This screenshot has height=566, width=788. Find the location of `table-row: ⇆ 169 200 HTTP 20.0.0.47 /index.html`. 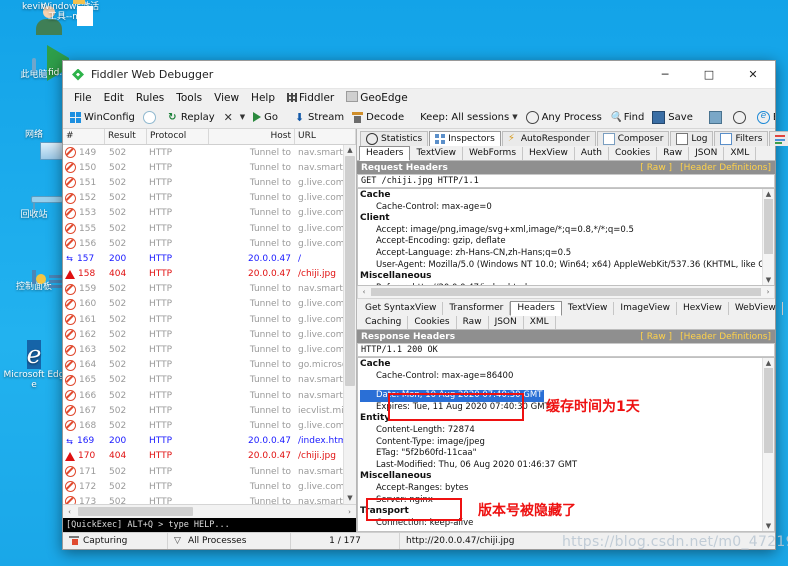

table-row: ⇆ 169 200 HTTP 20.0.0.47 /index.html is located at coordinates (203, 441).